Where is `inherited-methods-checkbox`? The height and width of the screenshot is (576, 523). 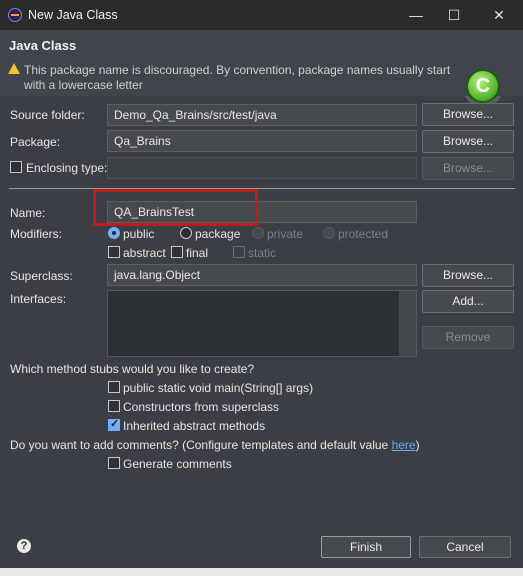
inherited-methods-checkbox is located at coordinates (114, 424).